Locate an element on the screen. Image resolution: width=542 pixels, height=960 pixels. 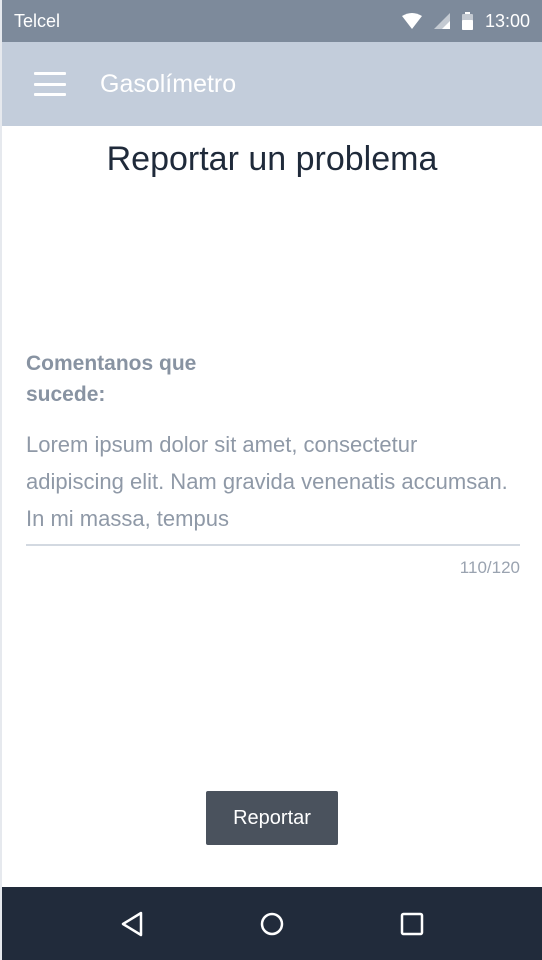
carrier-name: Telcel is located at coordinates (37, 20).